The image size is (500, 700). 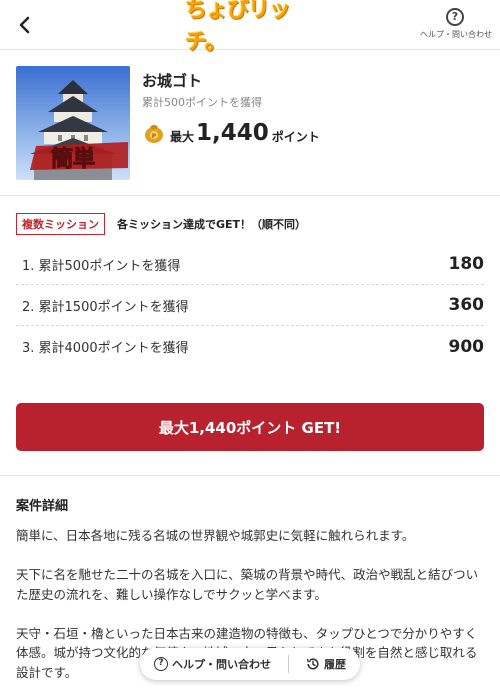 I want to click on floating-help-button: ? ヘルプ・問い合わせ, so click(x=212, y=664).